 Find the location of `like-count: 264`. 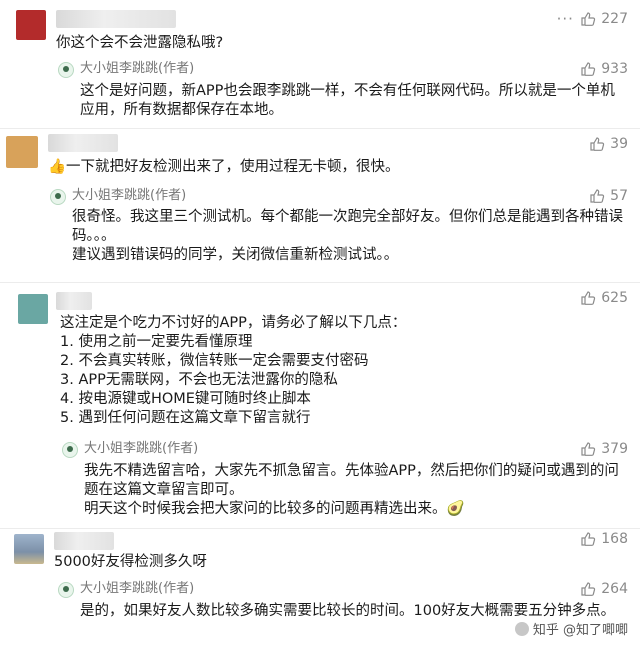

like-count: 264 is located at coordinates (614, 589).